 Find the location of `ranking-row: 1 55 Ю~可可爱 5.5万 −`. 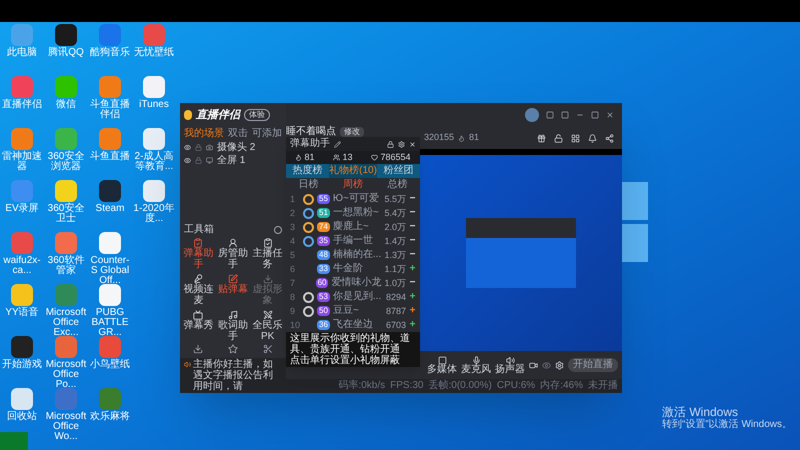

ranking-row: 1 55 Ю~可可爱 5.5万 − is located at coordinates (353, 199).